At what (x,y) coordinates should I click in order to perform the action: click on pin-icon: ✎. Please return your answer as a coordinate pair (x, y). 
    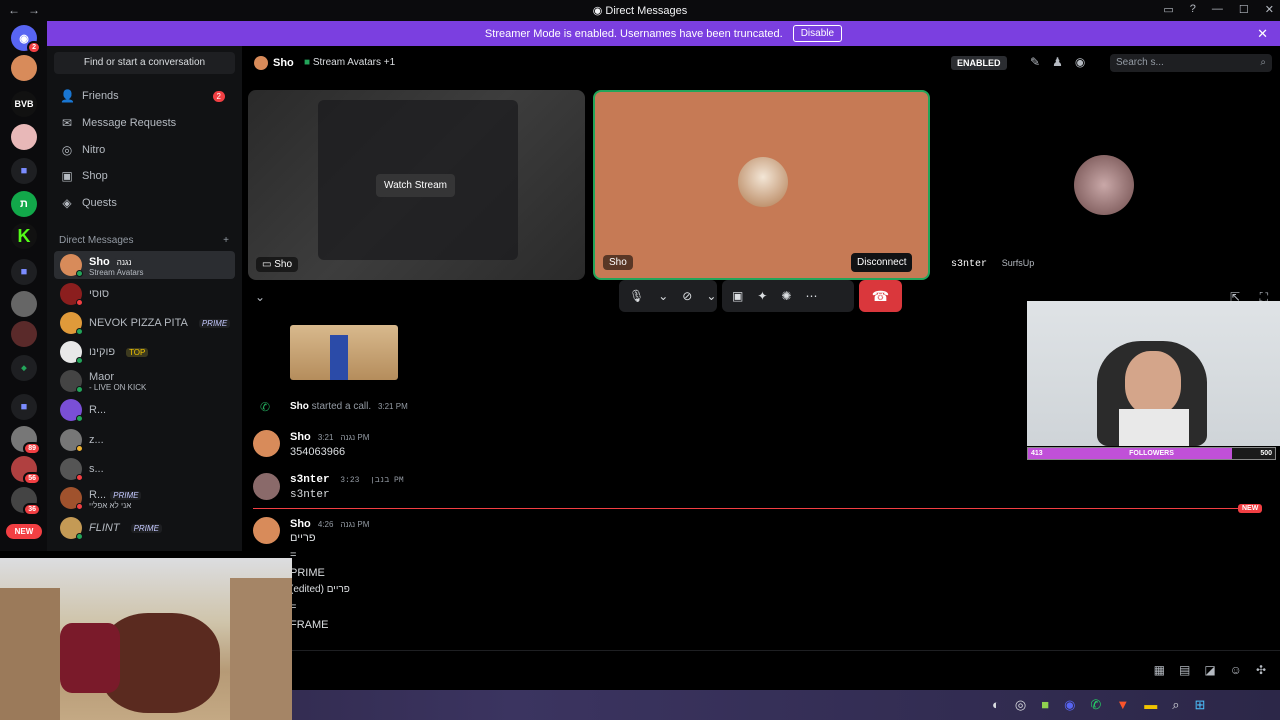
    Looking at the image, I should click on (1035, 62).